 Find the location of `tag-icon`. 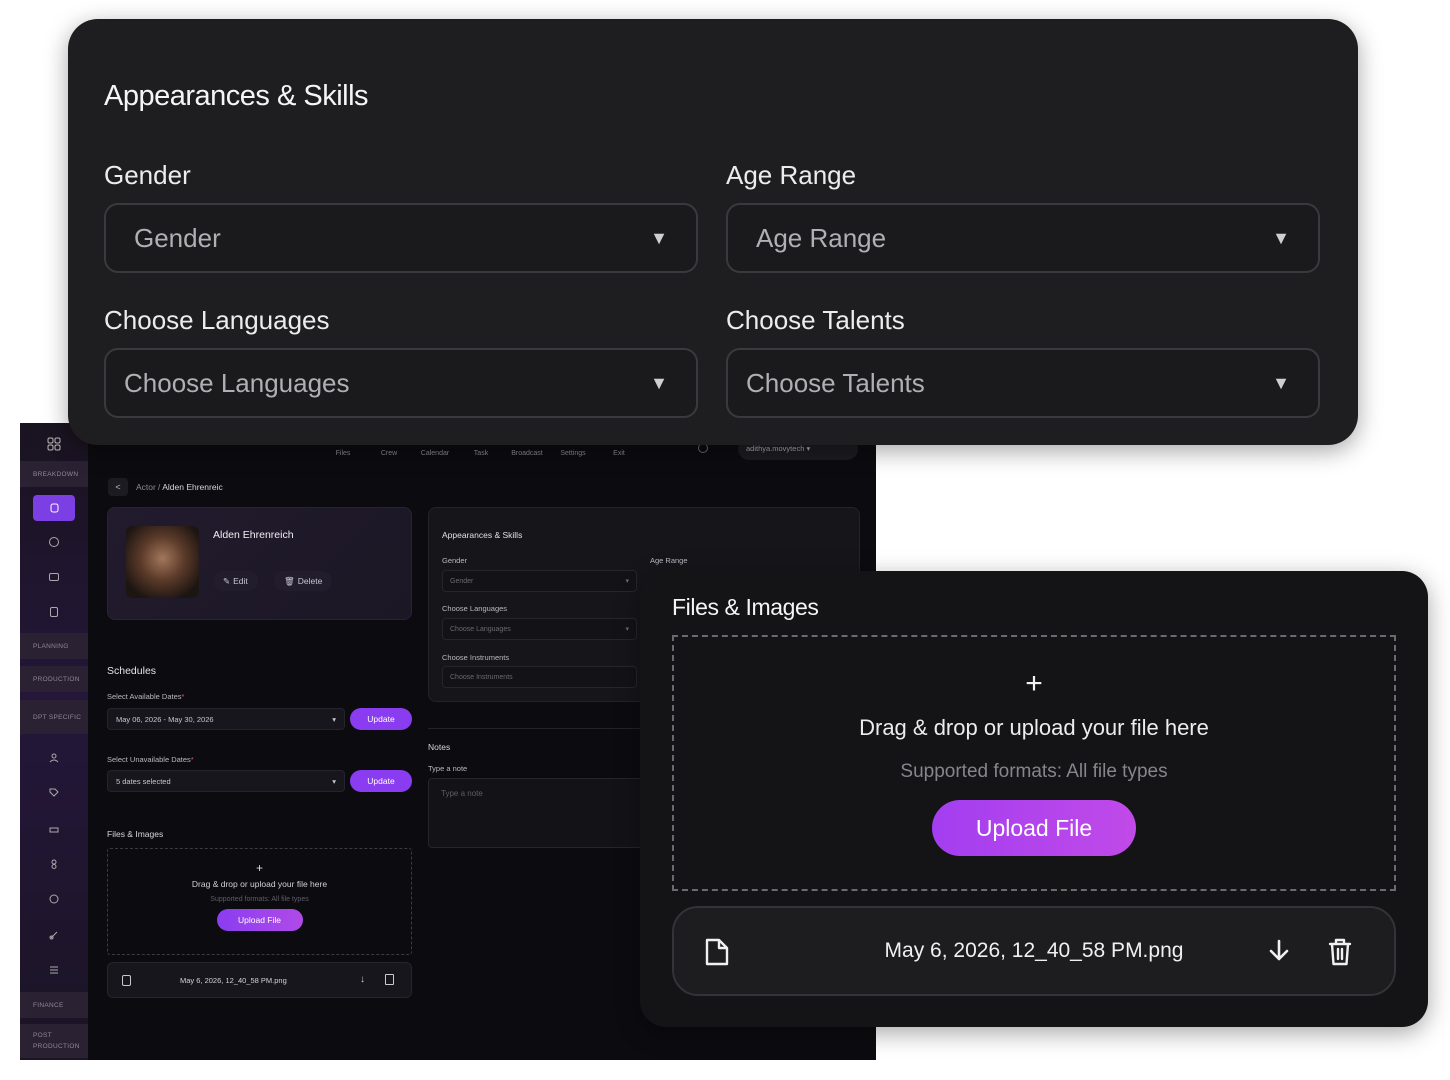

tag-icon is located at coordinates (54, 792).